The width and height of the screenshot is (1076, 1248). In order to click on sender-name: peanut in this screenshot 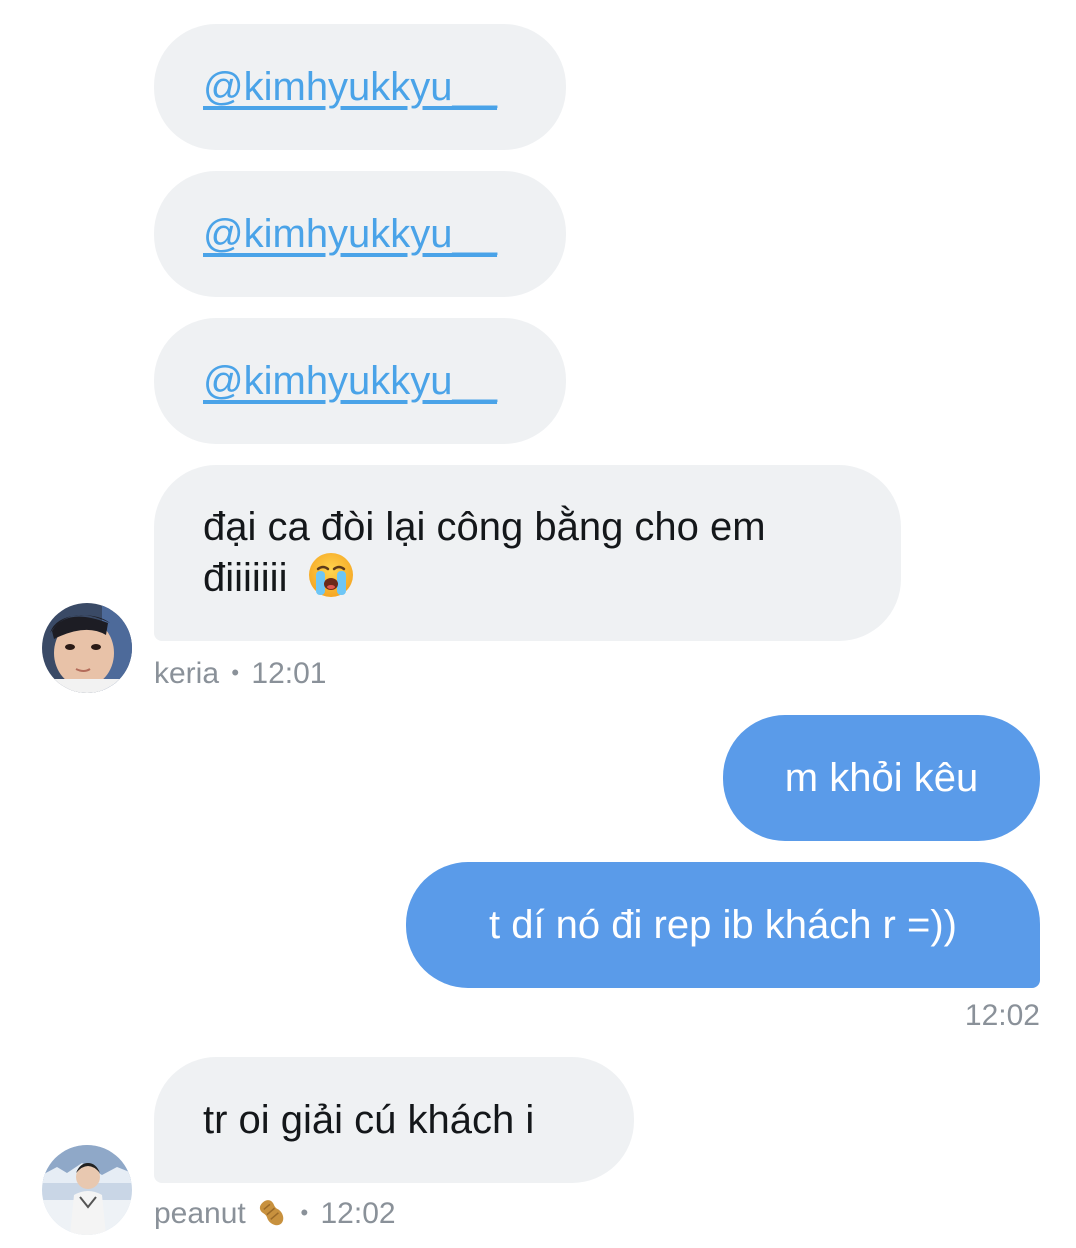, I will do `click(200, 1213)`.